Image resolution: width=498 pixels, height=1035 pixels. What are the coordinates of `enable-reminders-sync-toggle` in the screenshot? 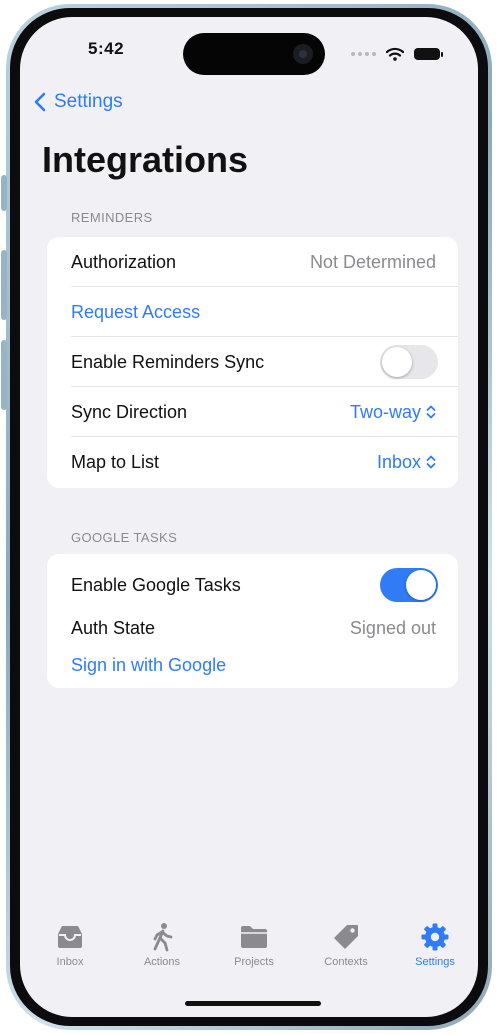 It's located at (409, 362).